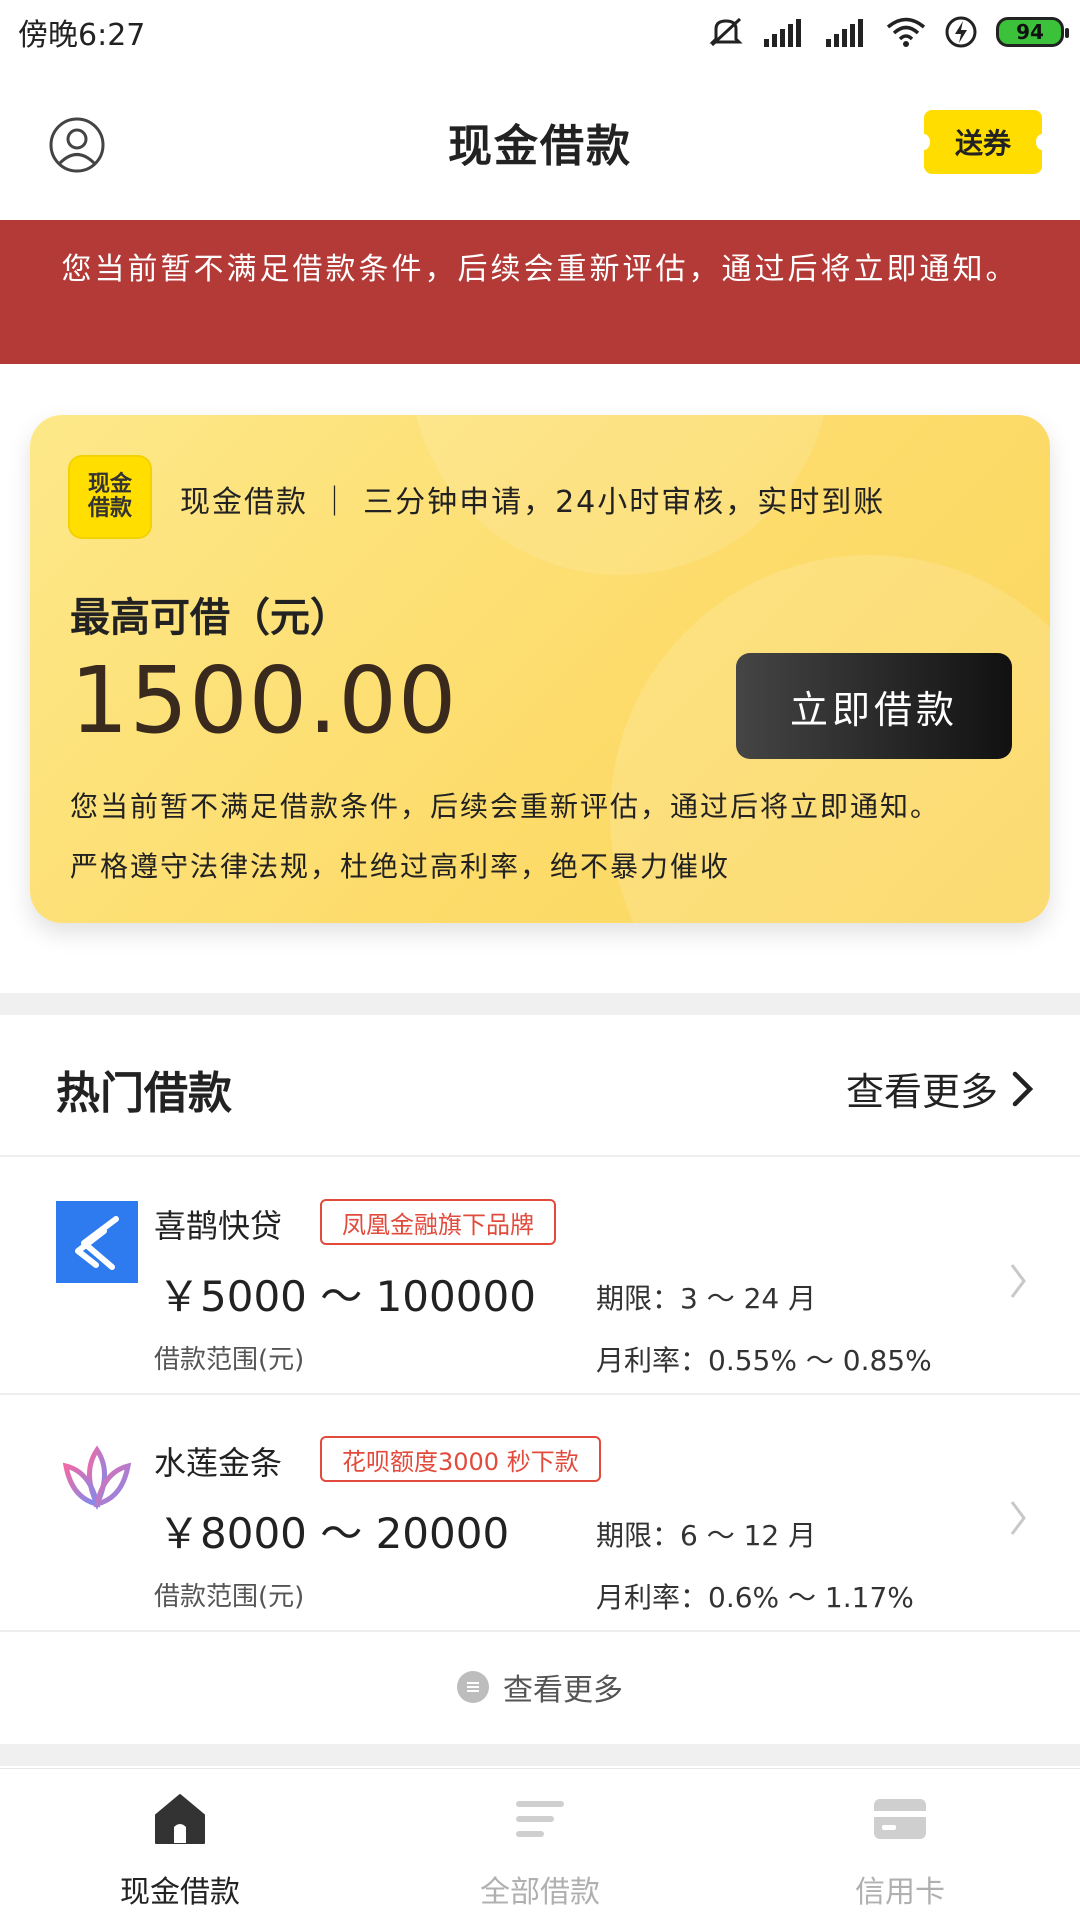 This screenshot has height=1920, width=1080. What do you see at coordinates (97, 1242) in the screenshot?
I see `xique-logo-icon` at bounding box center [97, 1242].